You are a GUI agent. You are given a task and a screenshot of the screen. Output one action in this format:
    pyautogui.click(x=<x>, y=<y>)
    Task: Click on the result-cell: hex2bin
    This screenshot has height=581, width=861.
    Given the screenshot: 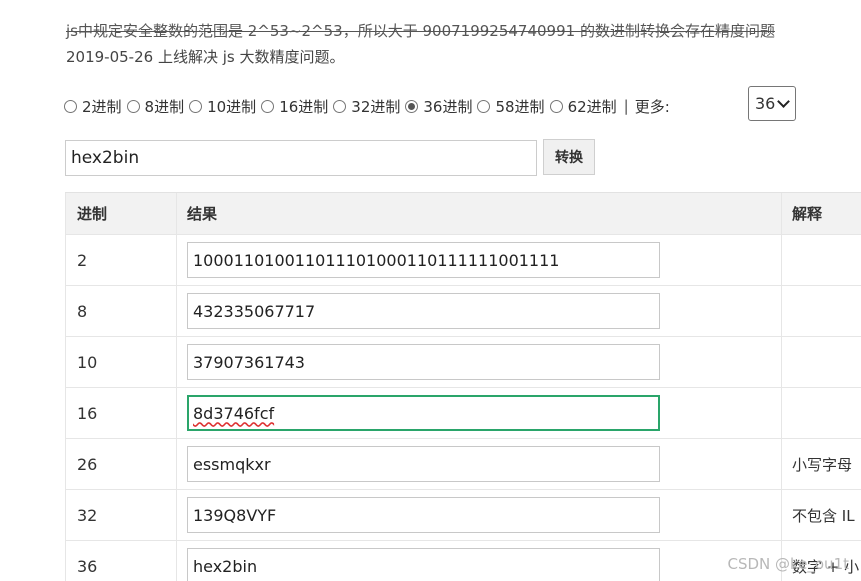 What is the action you would take?
    pyautogui.click(x=478, y=561)
    